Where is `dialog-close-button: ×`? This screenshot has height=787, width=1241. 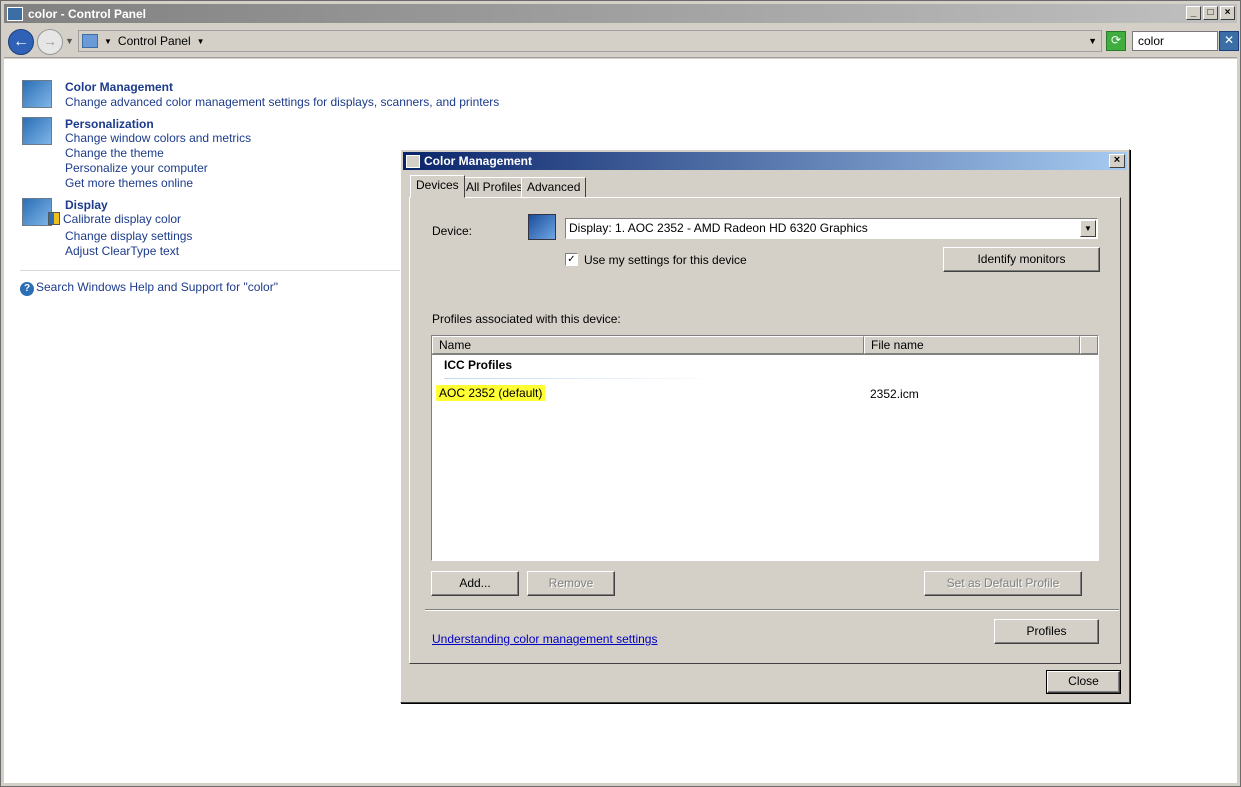 dialog-close-button: × is located at coordinates (1117, 161).